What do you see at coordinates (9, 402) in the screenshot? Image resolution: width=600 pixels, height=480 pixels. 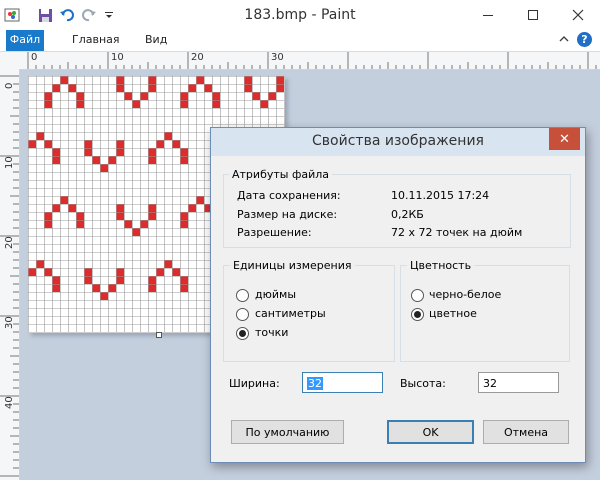 I see `ruler-label: 40` at bounding box center [9, 402].